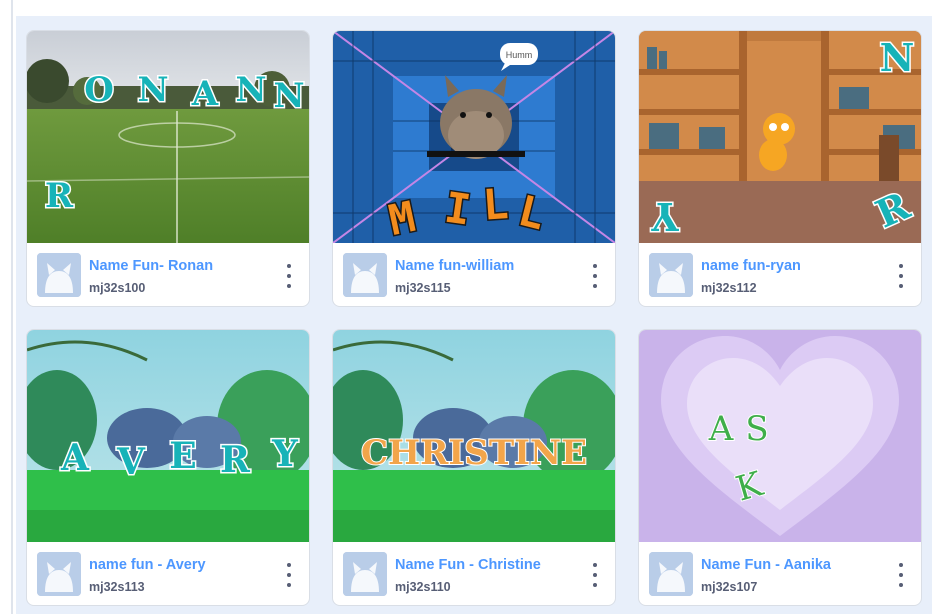  What do you see at coordinates (474, 573) in the screenshot?
I see `project-info: Name Fun - Christine mj32s110` at bounding box center [474, 573].